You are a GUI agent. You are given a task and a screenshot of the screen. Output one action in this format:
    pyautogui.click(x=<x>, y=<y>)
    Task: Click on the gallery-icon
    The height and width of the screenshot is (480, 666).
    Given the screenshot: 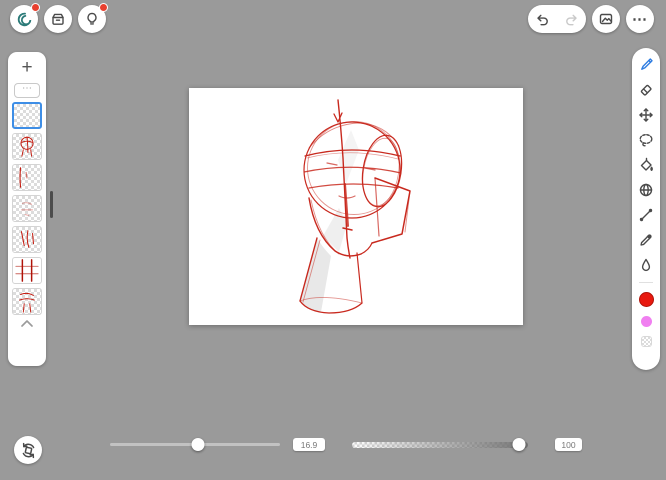 What is the action you would take?
    pyautogui.click(x=606, y=19)
    